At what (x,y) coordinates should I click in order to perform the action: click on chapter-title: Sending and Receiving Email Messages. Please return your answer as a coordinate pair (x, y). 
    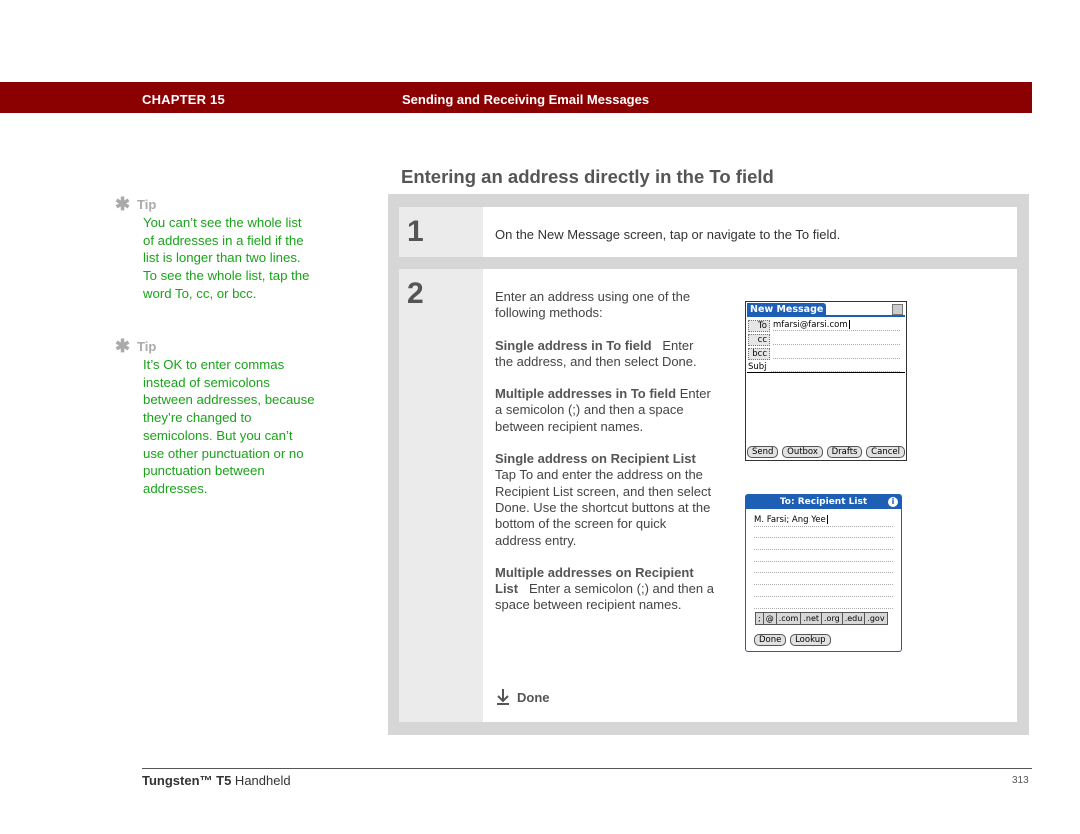
    Looking at the image, I should click on (526, 99).